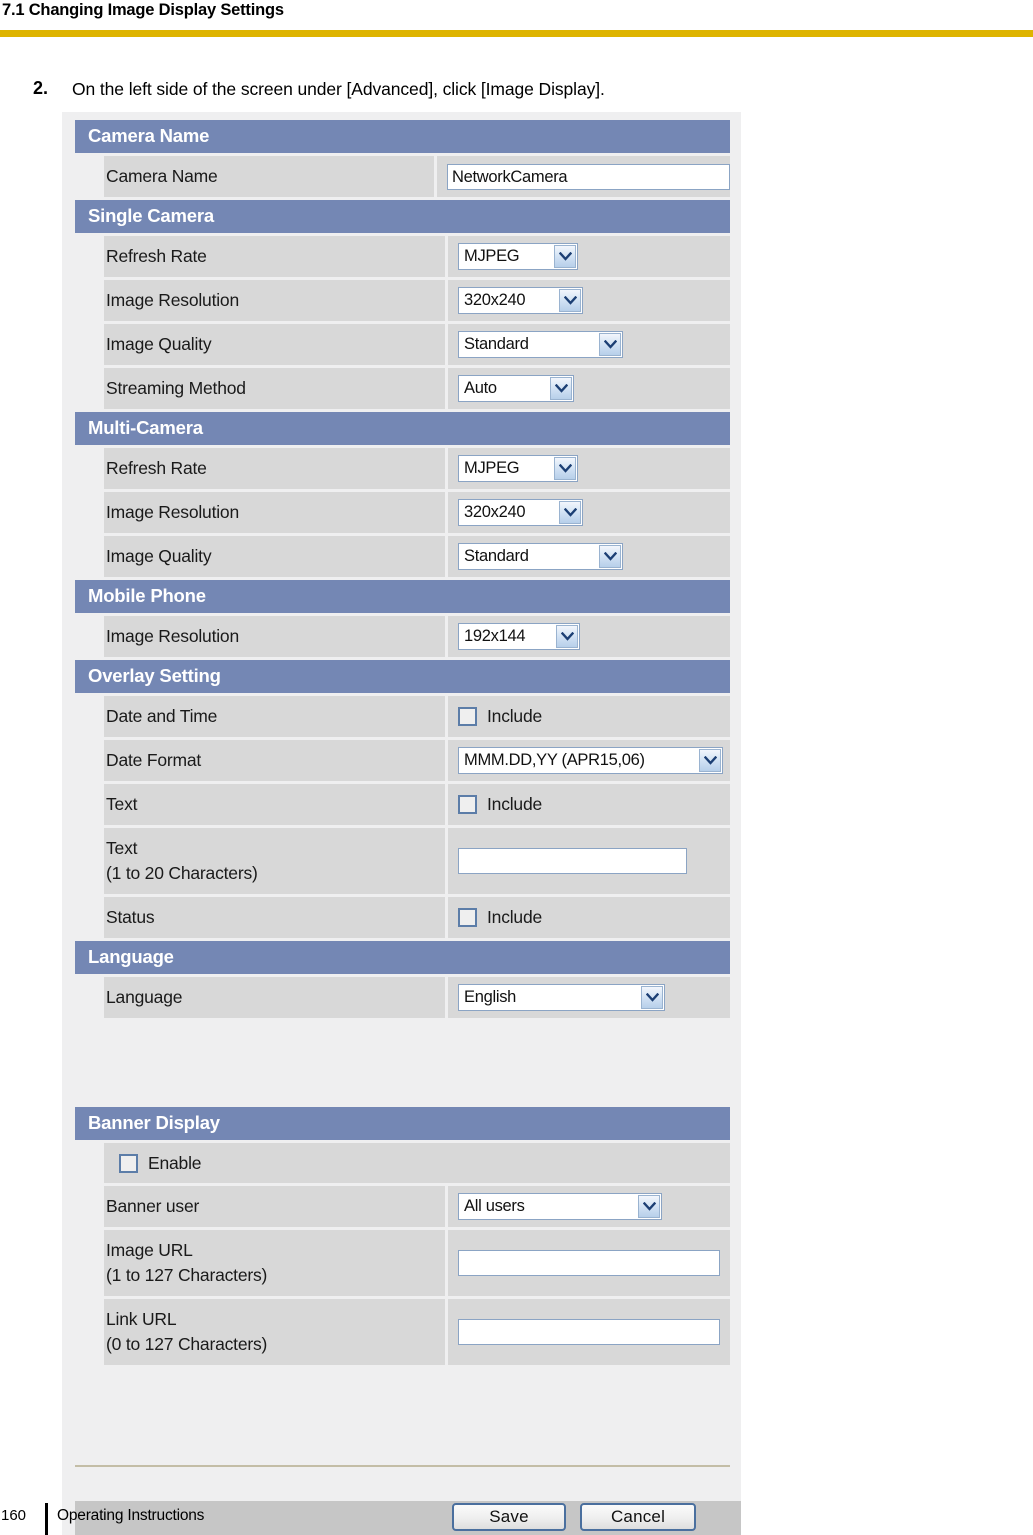 The width and height of the screenshot is (1033, 1535). What do you see at coordinates (274, 512) in the screenshot?
I see `label-multi-image-resolution: Image Resolution` at bounding box center [274, 512].